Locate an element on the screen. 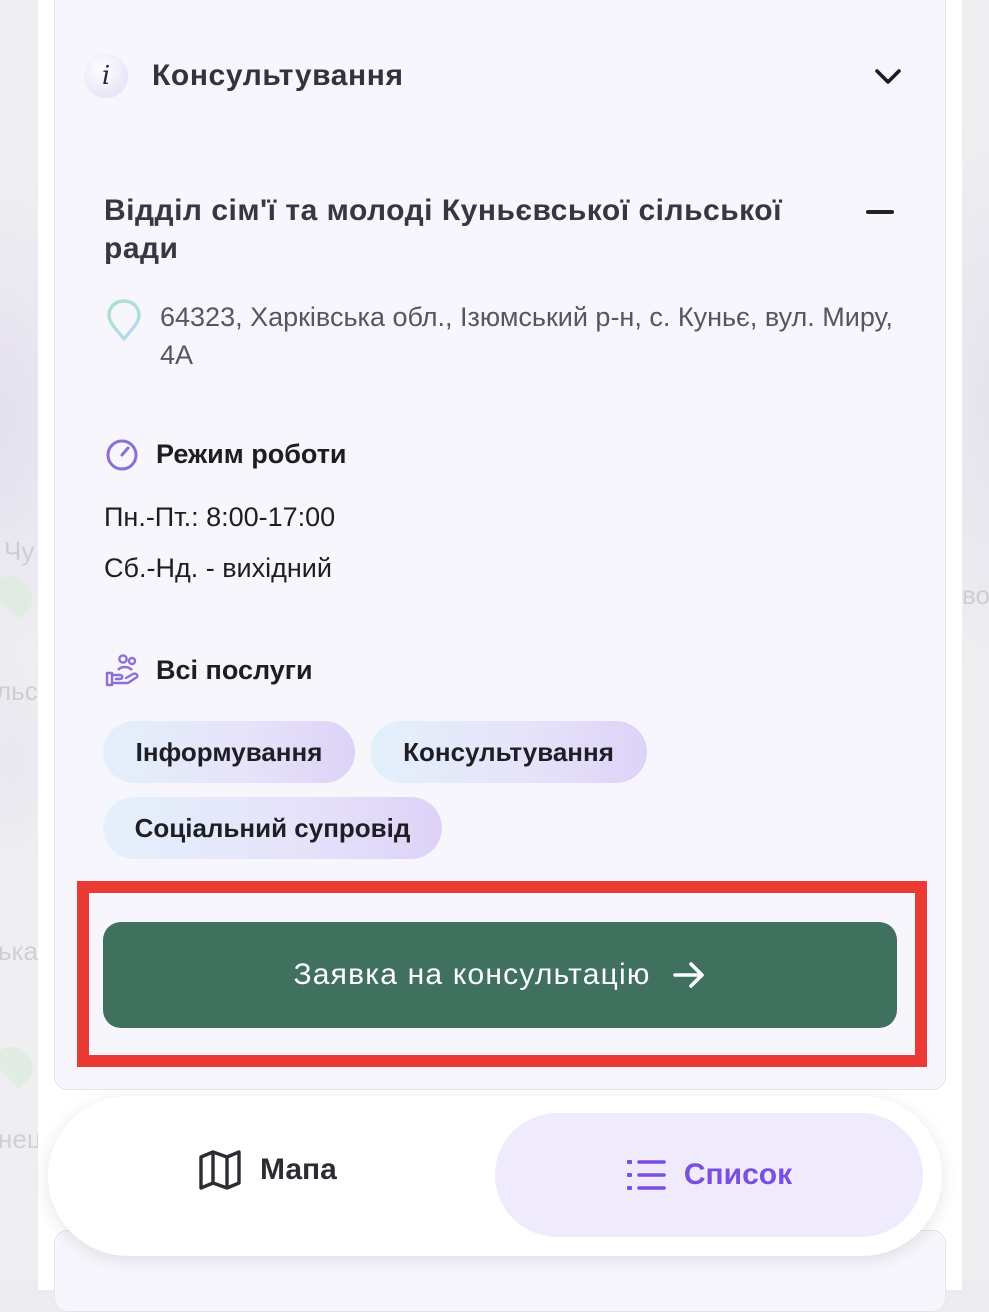 This screenshot has height=1312, width=989. map-tab: Мапа is located at coordinates (267, 1170).